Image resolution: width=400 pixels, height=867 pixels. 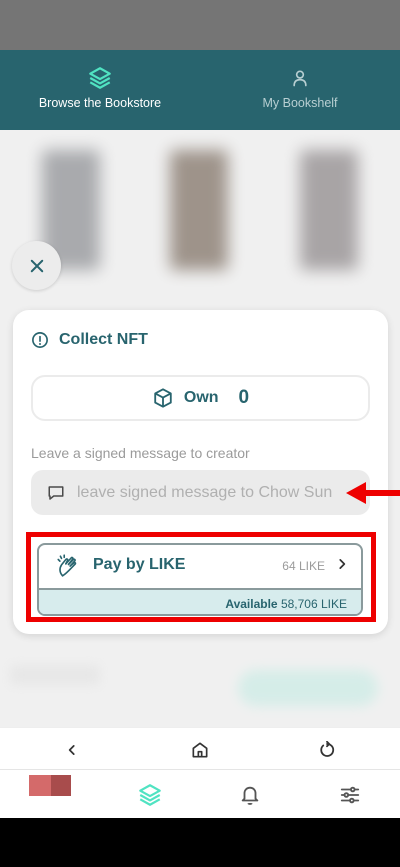 What do you see at coordinates (303, 566) in the screenshot?
I see `pay-price: 64 LIKE` at bounding box center [303, 566].